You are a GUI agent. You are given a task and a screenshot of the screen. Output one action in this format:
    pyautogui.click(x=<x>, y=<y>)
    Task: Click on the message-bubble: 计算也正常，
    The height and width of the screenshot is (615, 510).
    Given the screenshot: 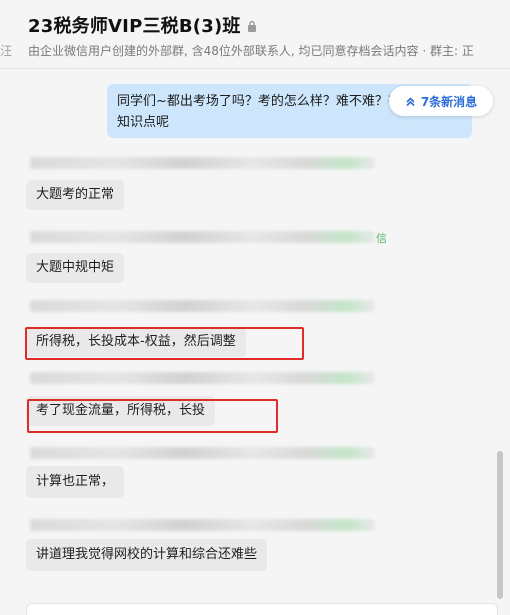 What is the action you would take?
    pyautogui.click(x=75, y=482)
    